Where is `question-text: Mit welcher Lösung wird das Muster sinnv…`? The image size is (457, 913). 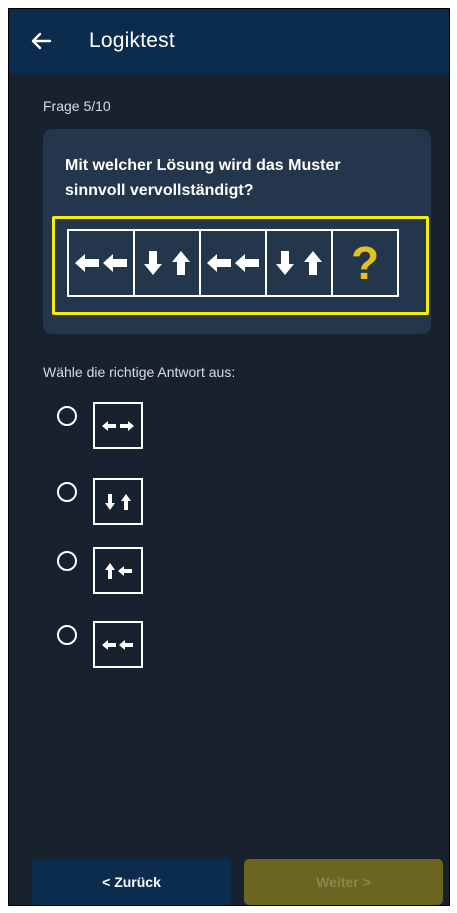 question-text: Mit welcher Lösung wird das Muster sinnv… is located at coordinates (203, 178).